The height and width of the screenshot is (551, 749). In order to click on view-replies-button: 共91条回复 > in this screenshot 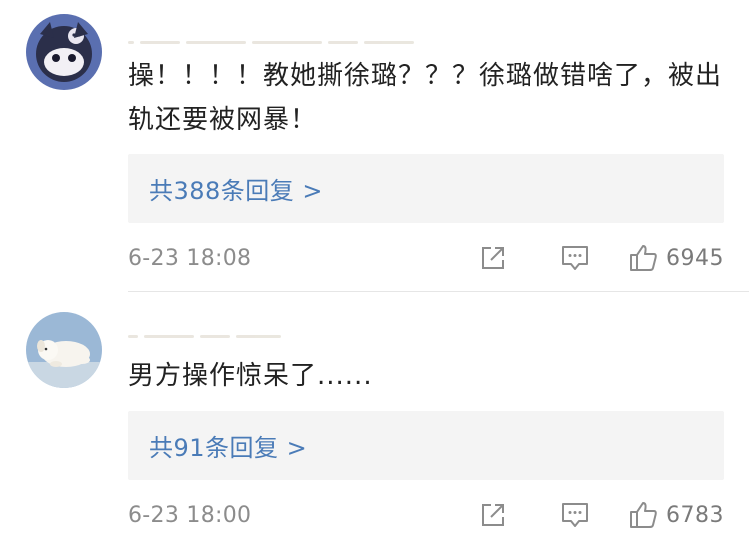, I will do `click(426, 445)`.